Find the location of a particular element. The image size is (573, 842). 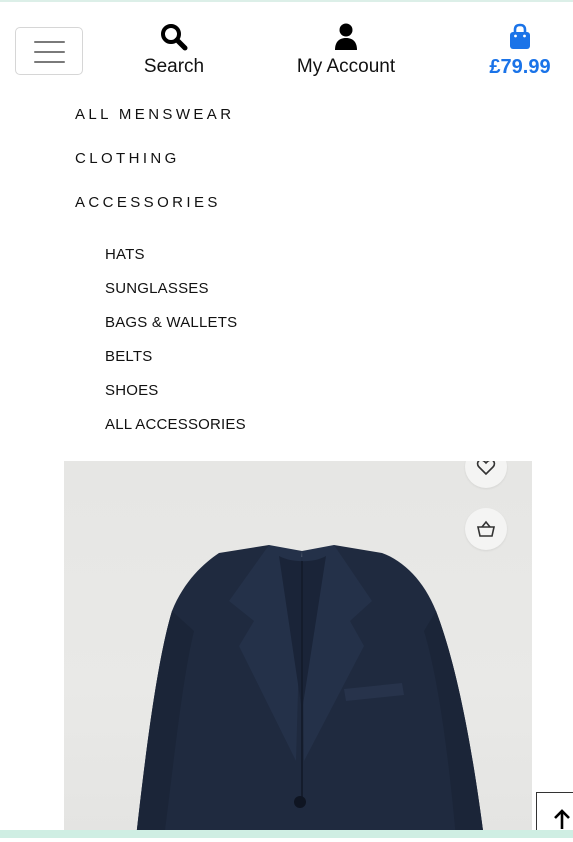

basket-icon is located at coordinates (486, 528).